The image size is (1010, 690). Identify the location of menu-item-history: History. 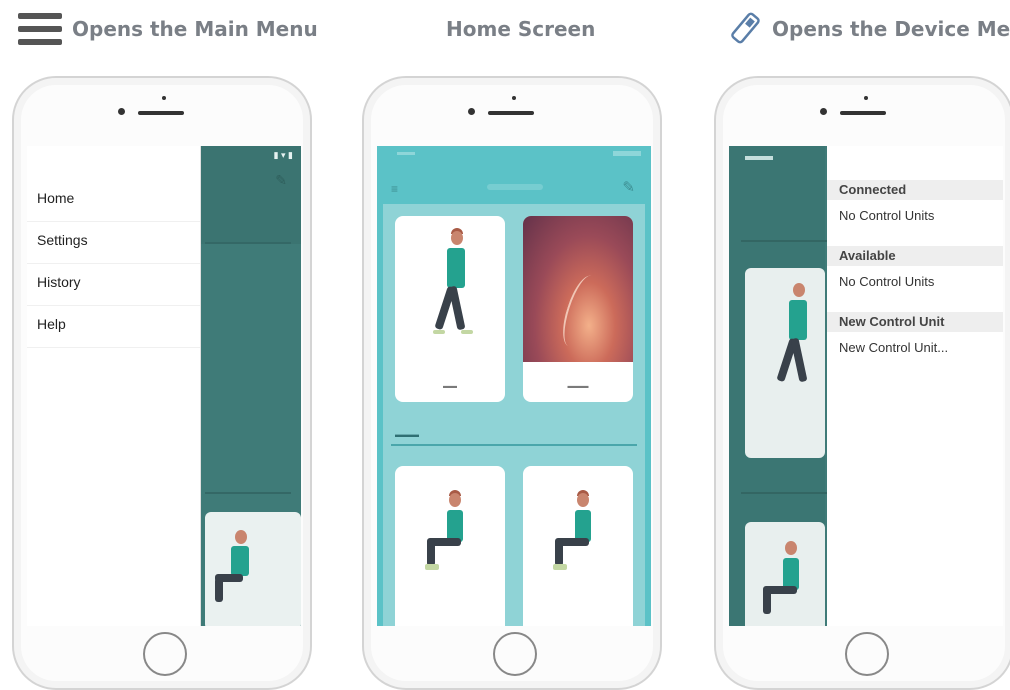
(113, 285).